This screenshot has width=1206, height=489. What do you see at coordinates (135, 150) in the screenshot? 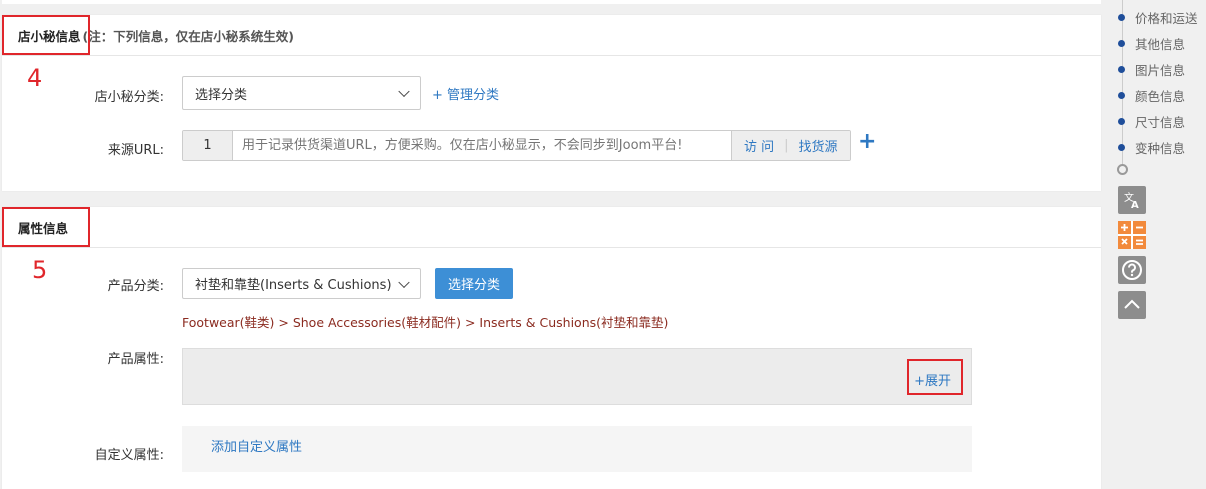
I see `source-url-label: 来源URL:` at bounding box center [135, 150].